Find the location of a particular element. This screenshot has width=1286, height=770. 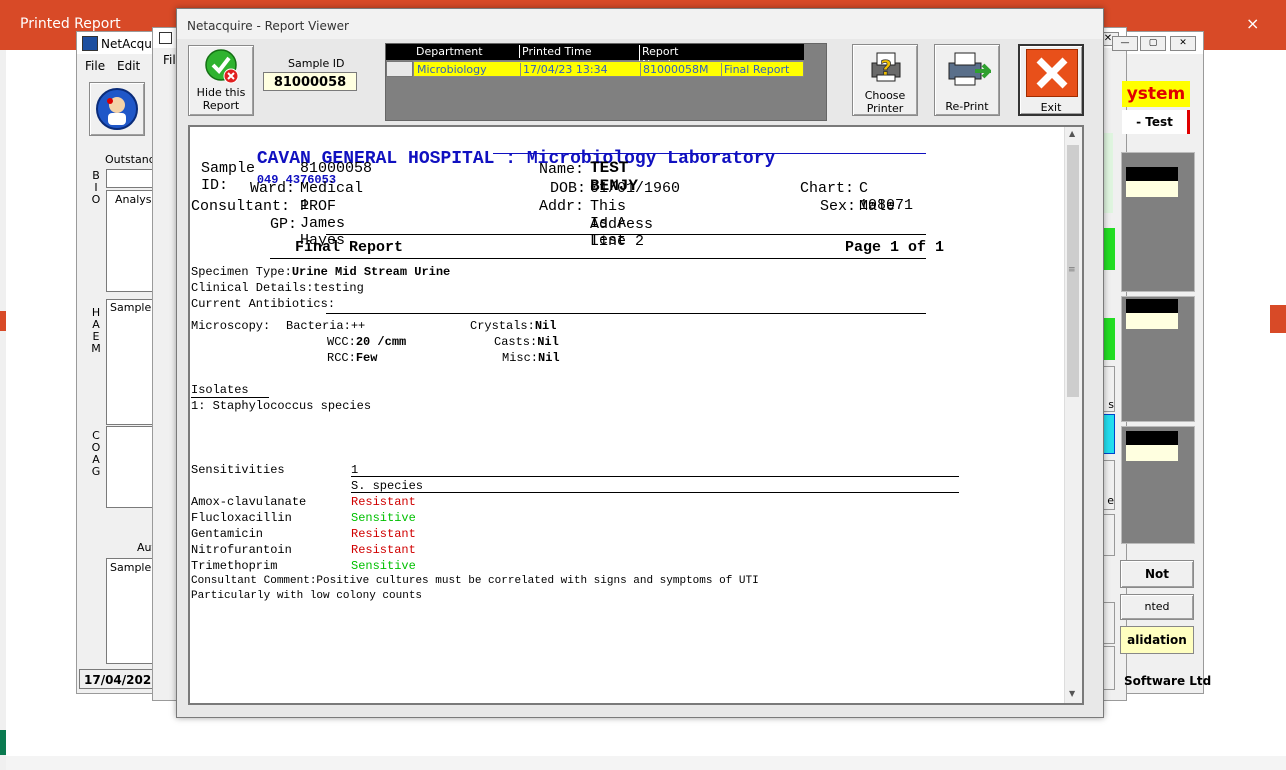

rcc-line: RCC:Few is located at coordinates (352, 358).